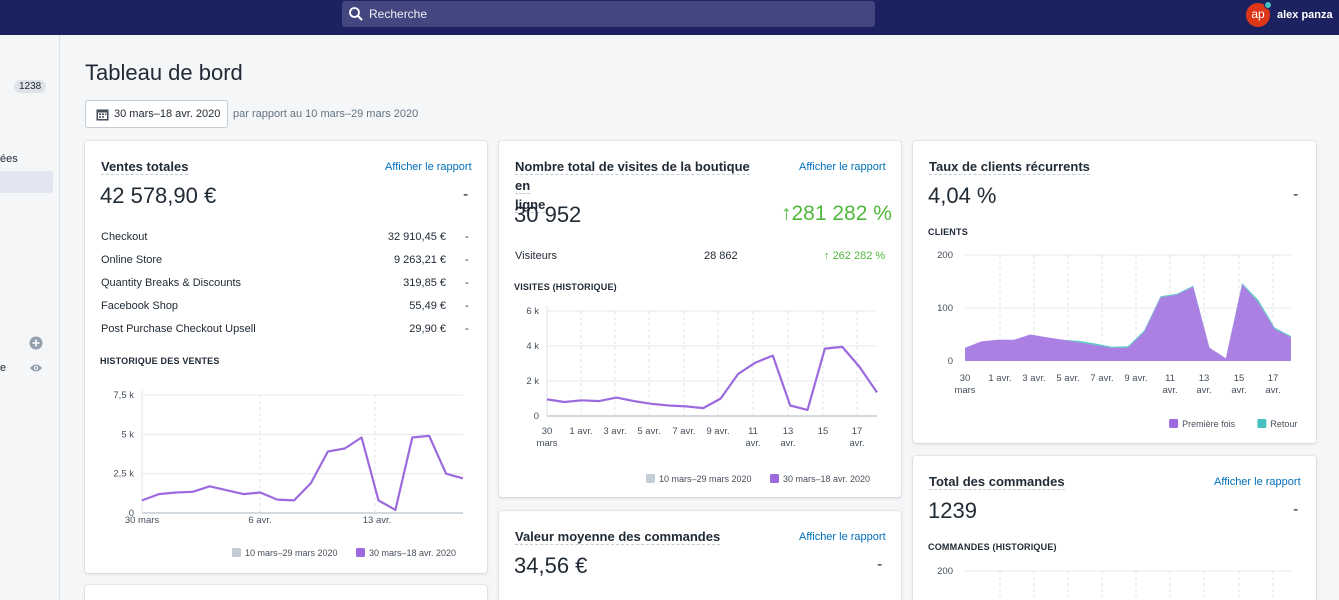 Image resolution: width=1339 pixels, height=600 pixels. Describe the element at coordinates (855, 256) in the screenshot. I see `visitors-change: ↑ 262 282 %` at that location.